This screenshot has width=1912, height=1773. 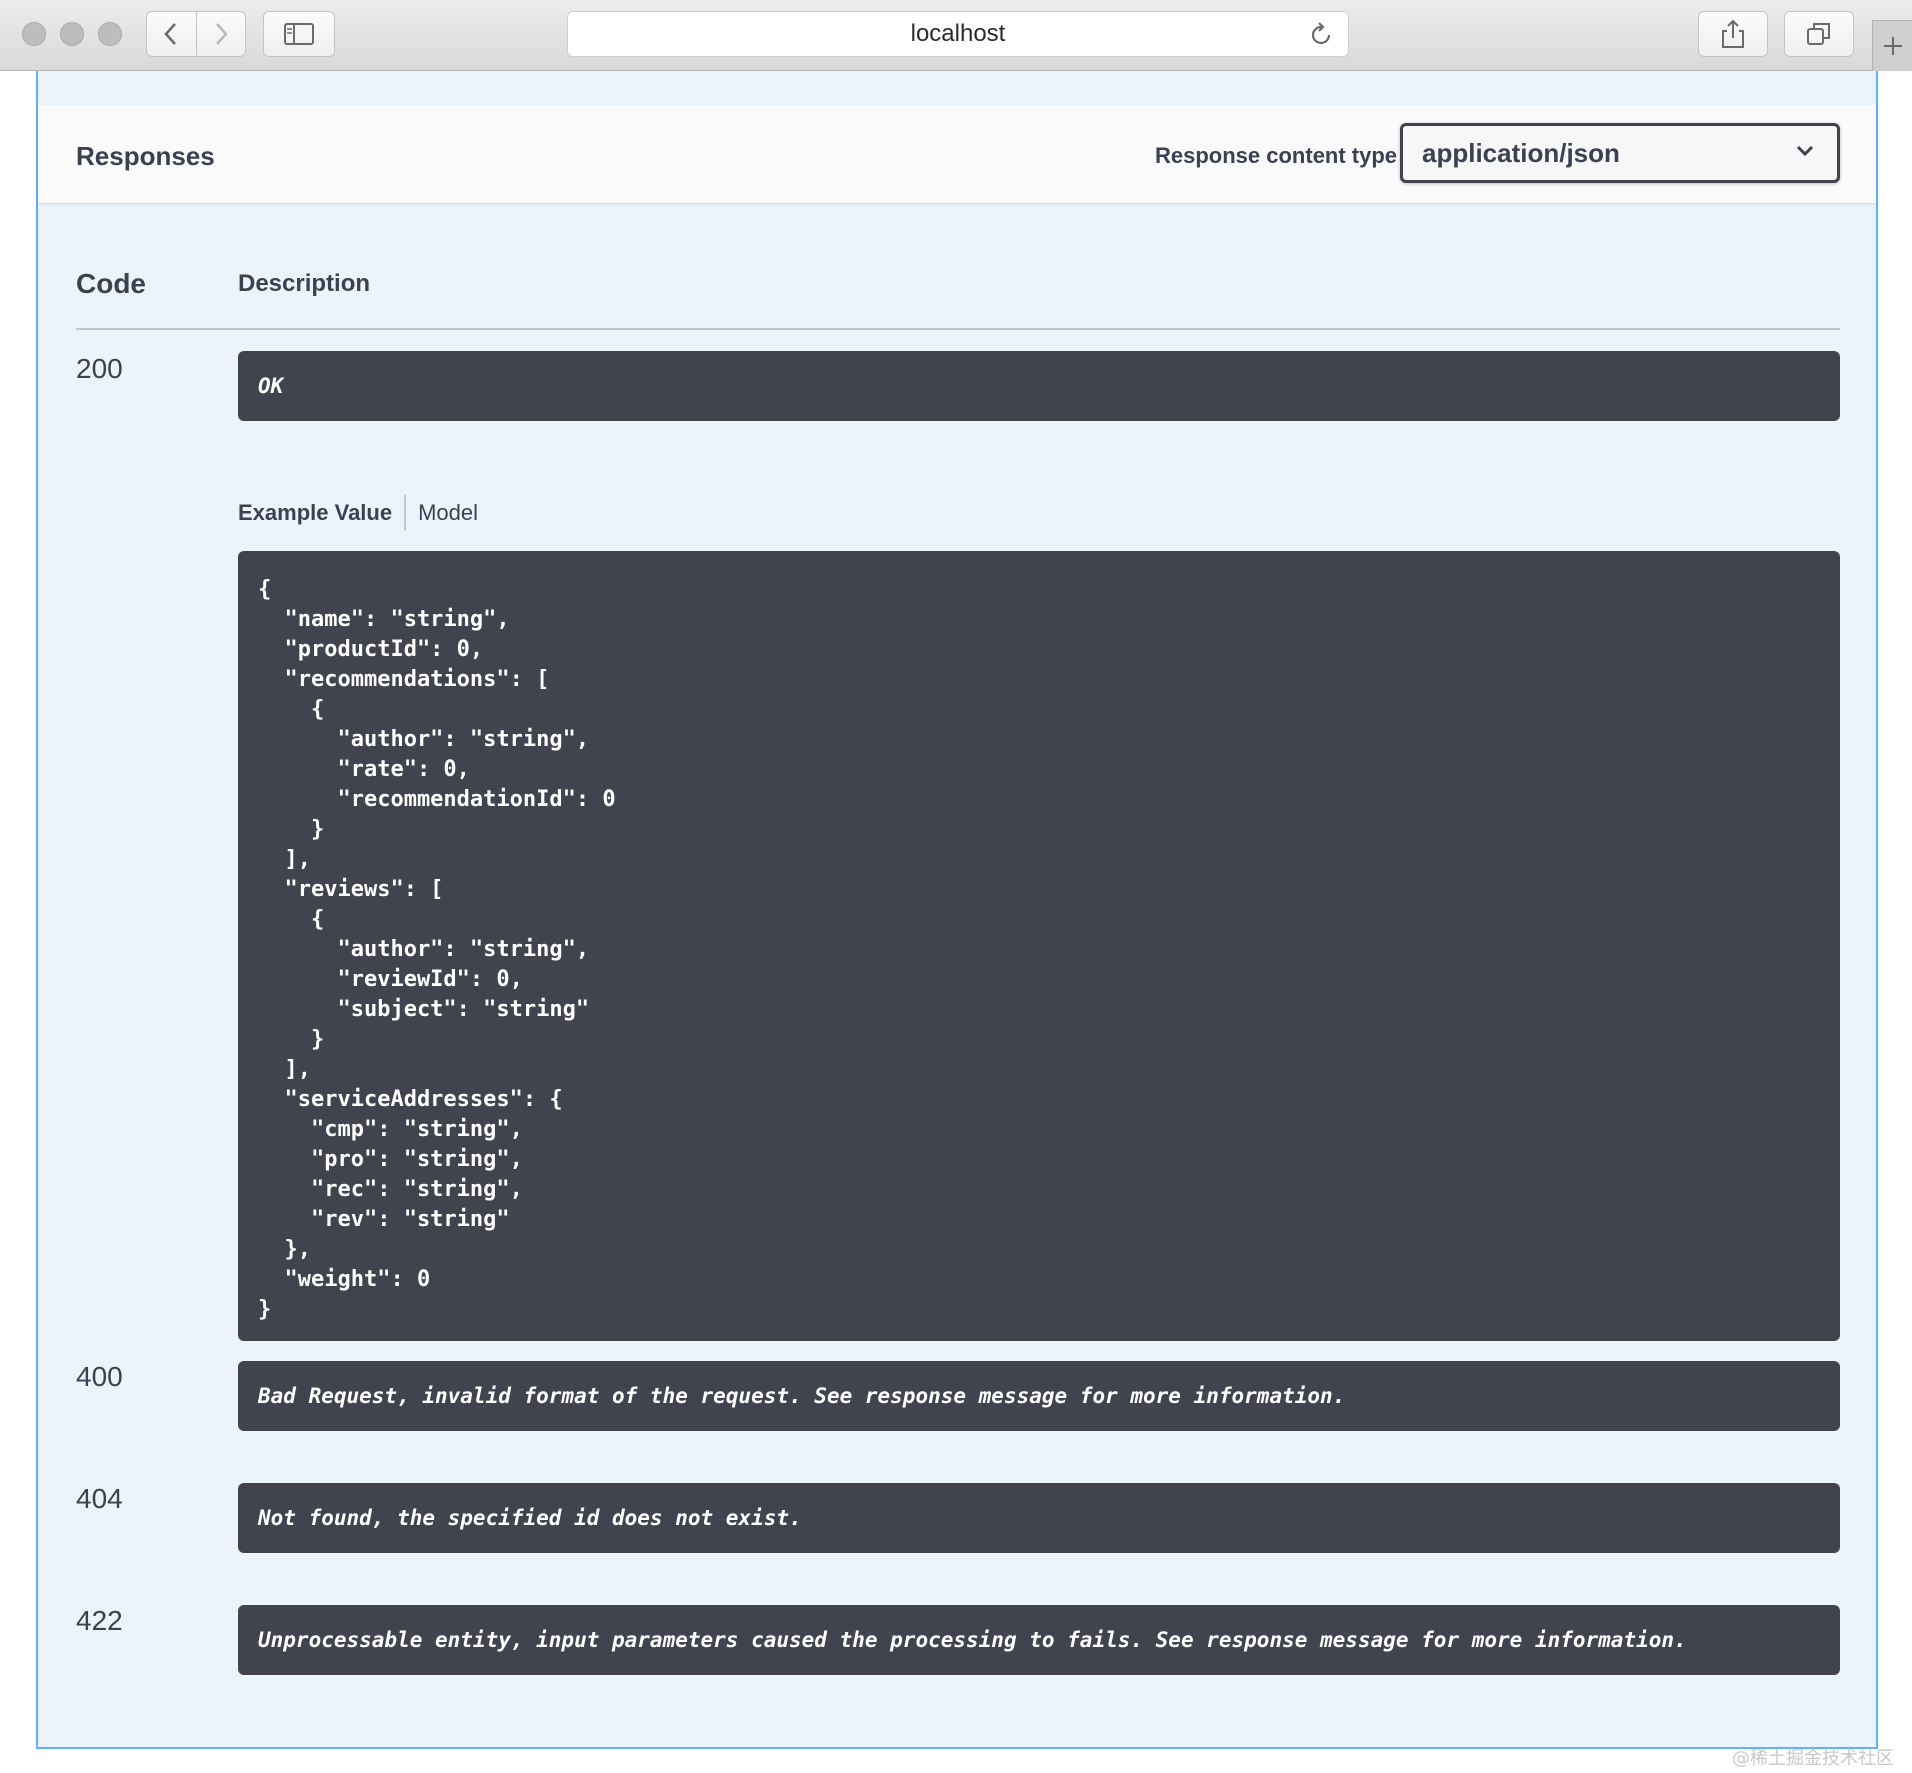 I want to click on example-tabs: Example Value Model, so click(x=358, y=513).